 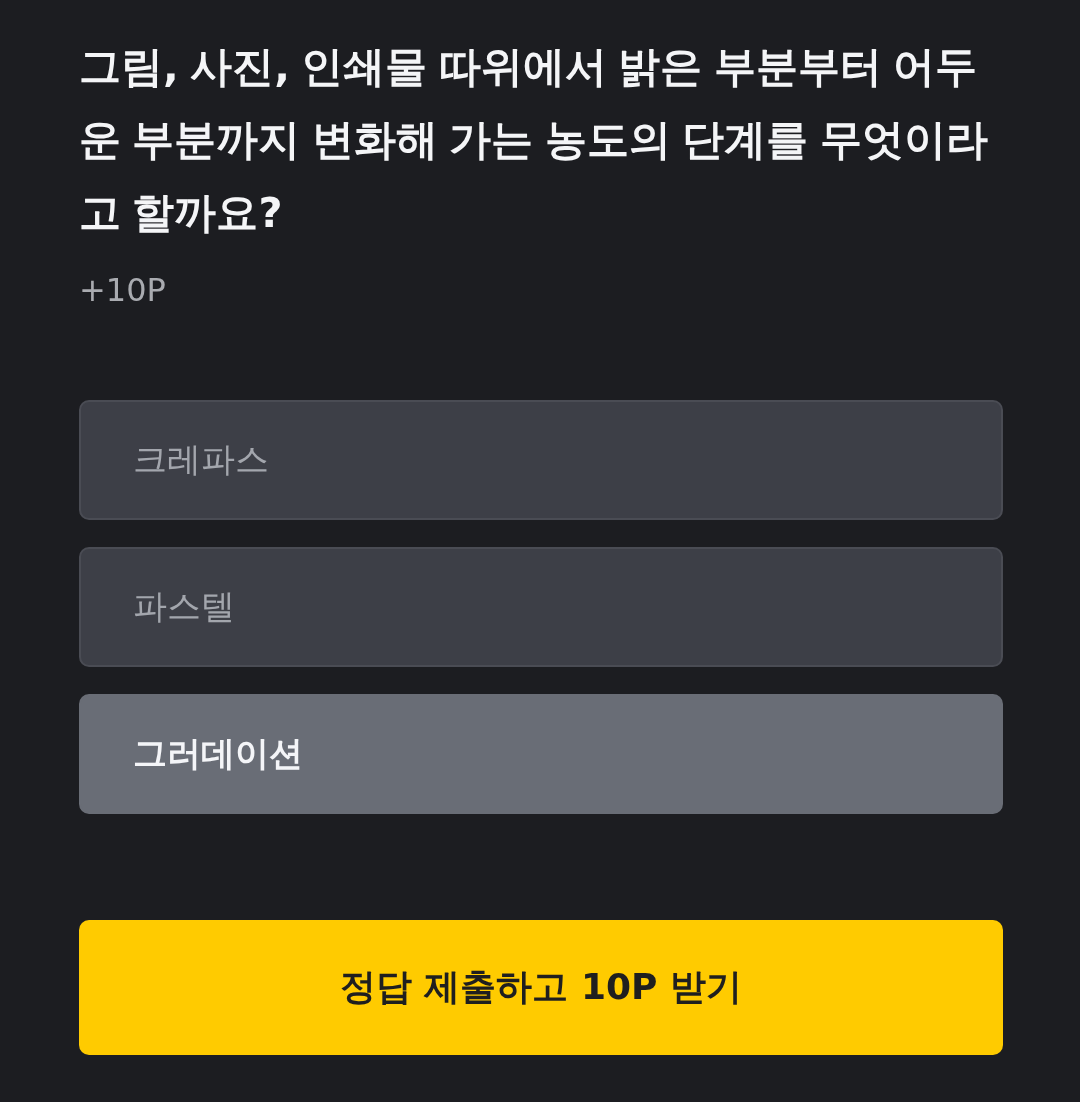 What do you see at coordinates (541, 754) in the screenshot?
I see `answer-option: 그러데이션` at bounding box center [541, 754].